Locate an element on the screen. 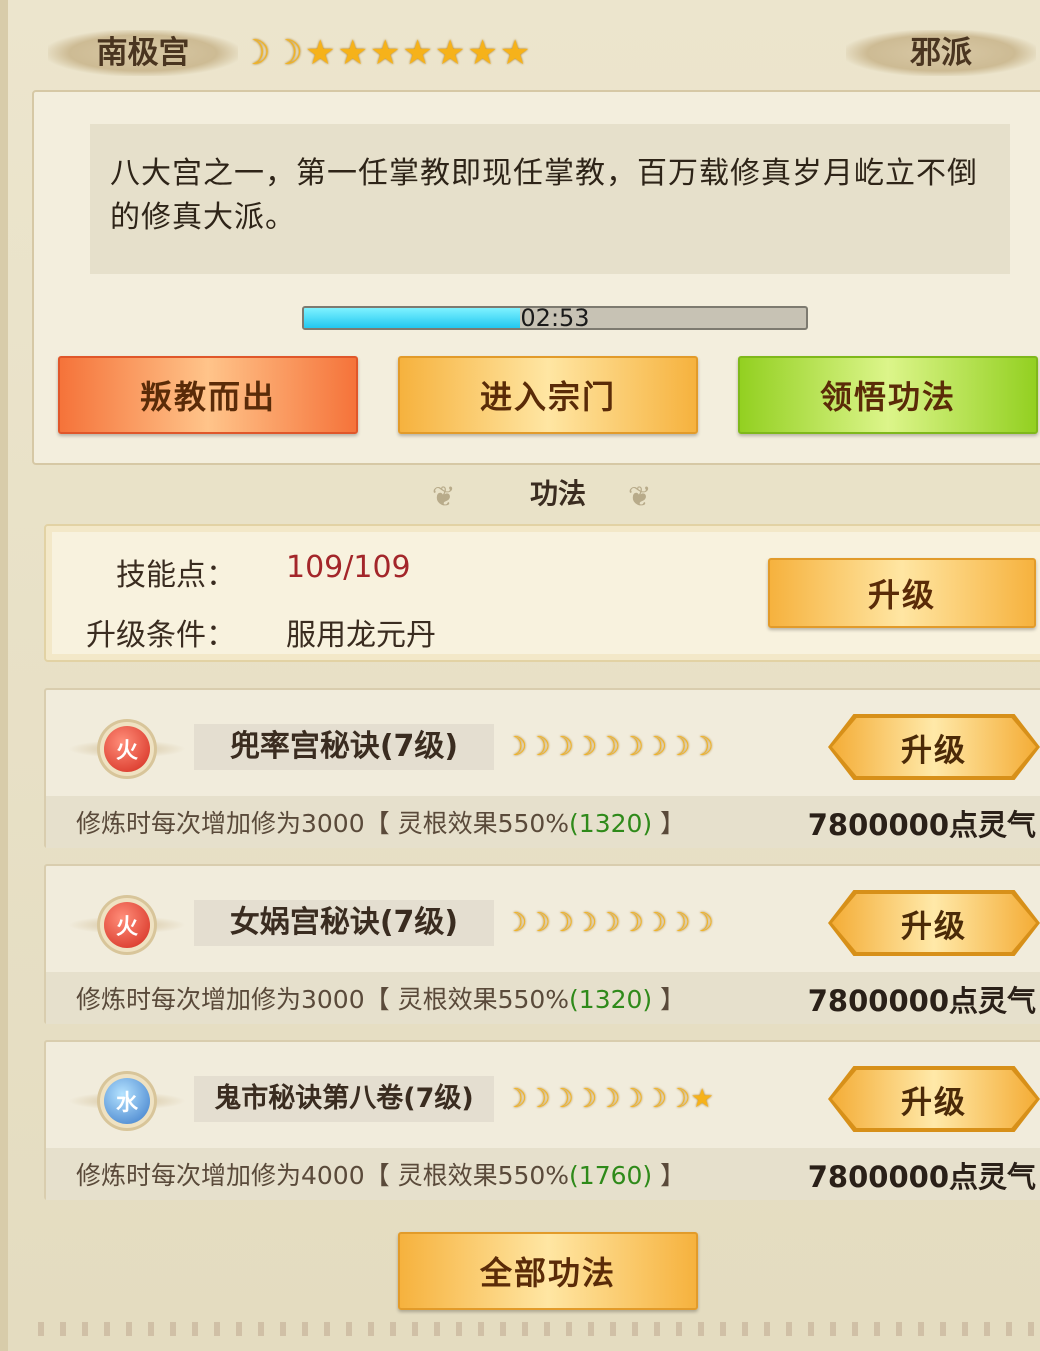 The width and height of the screenshot is (1040, 1351). skill-name: 鬼市秘诀第八卷(7级) is located at coordinates (344, 1099).